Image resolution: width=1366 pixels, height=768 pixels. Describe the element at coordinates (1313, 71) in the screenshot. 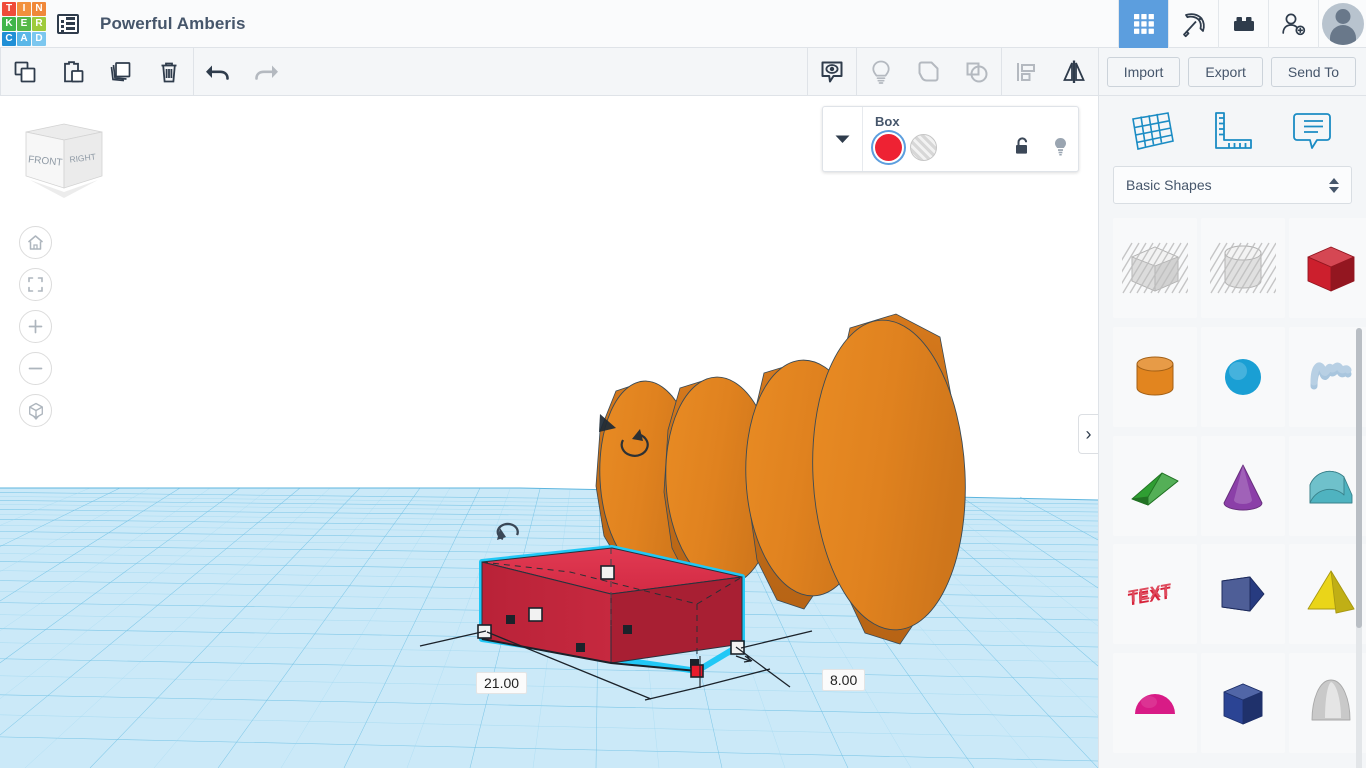

I see `send-to-button: Send To` at that location.